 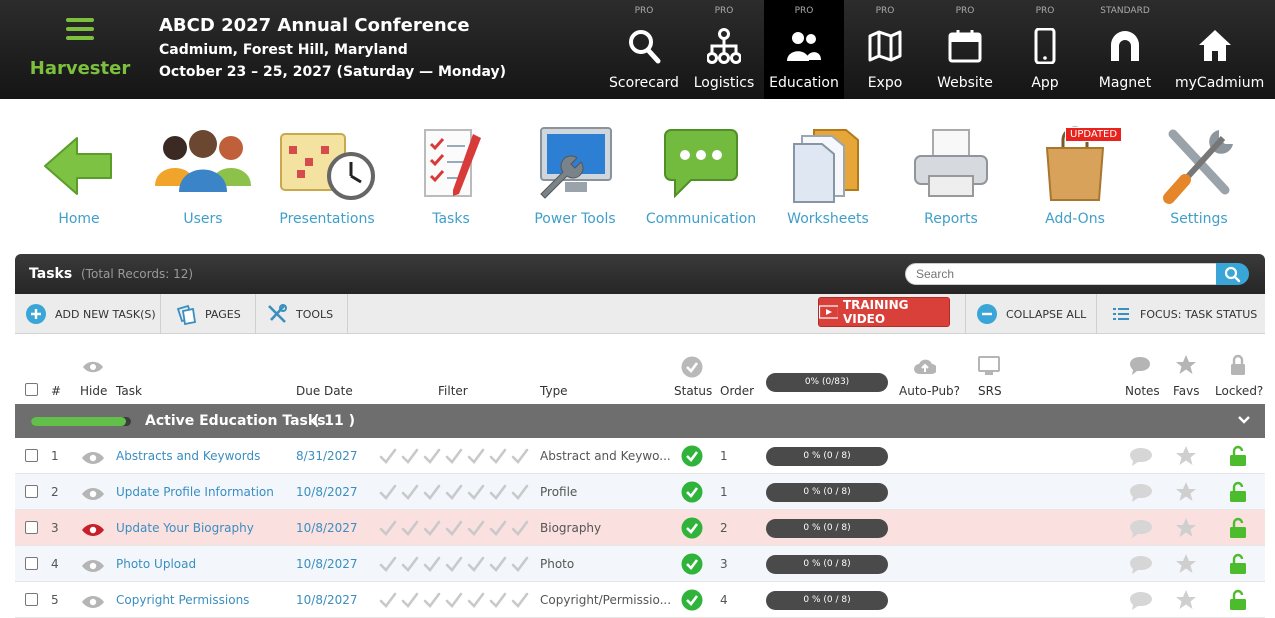 What do you see at coordinates (885, 49) in the screenshot?
I see `module-expo: PRO Expo` at bounding box center [885, 49].